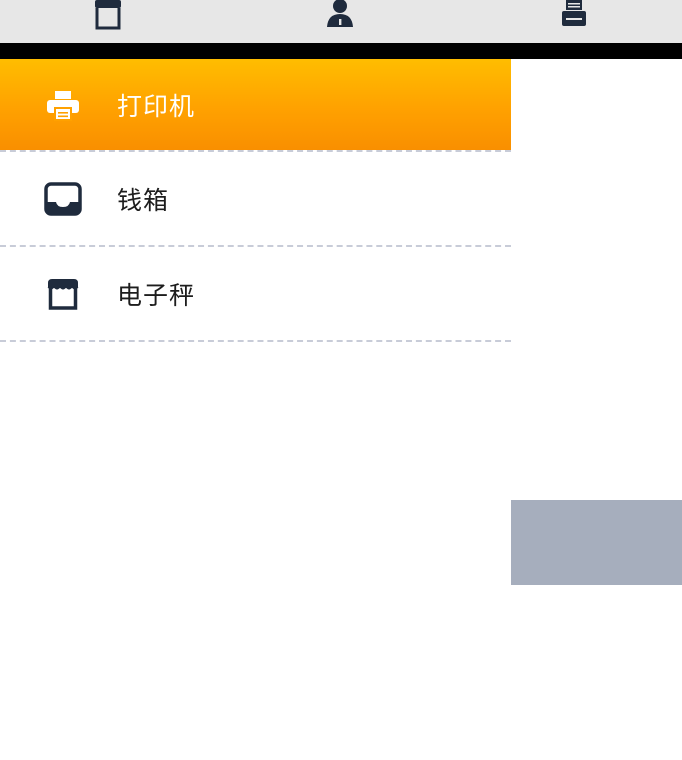 The image size is (682, 760). I want to click on menu-item-printer: 打印机, so click(255, 104).